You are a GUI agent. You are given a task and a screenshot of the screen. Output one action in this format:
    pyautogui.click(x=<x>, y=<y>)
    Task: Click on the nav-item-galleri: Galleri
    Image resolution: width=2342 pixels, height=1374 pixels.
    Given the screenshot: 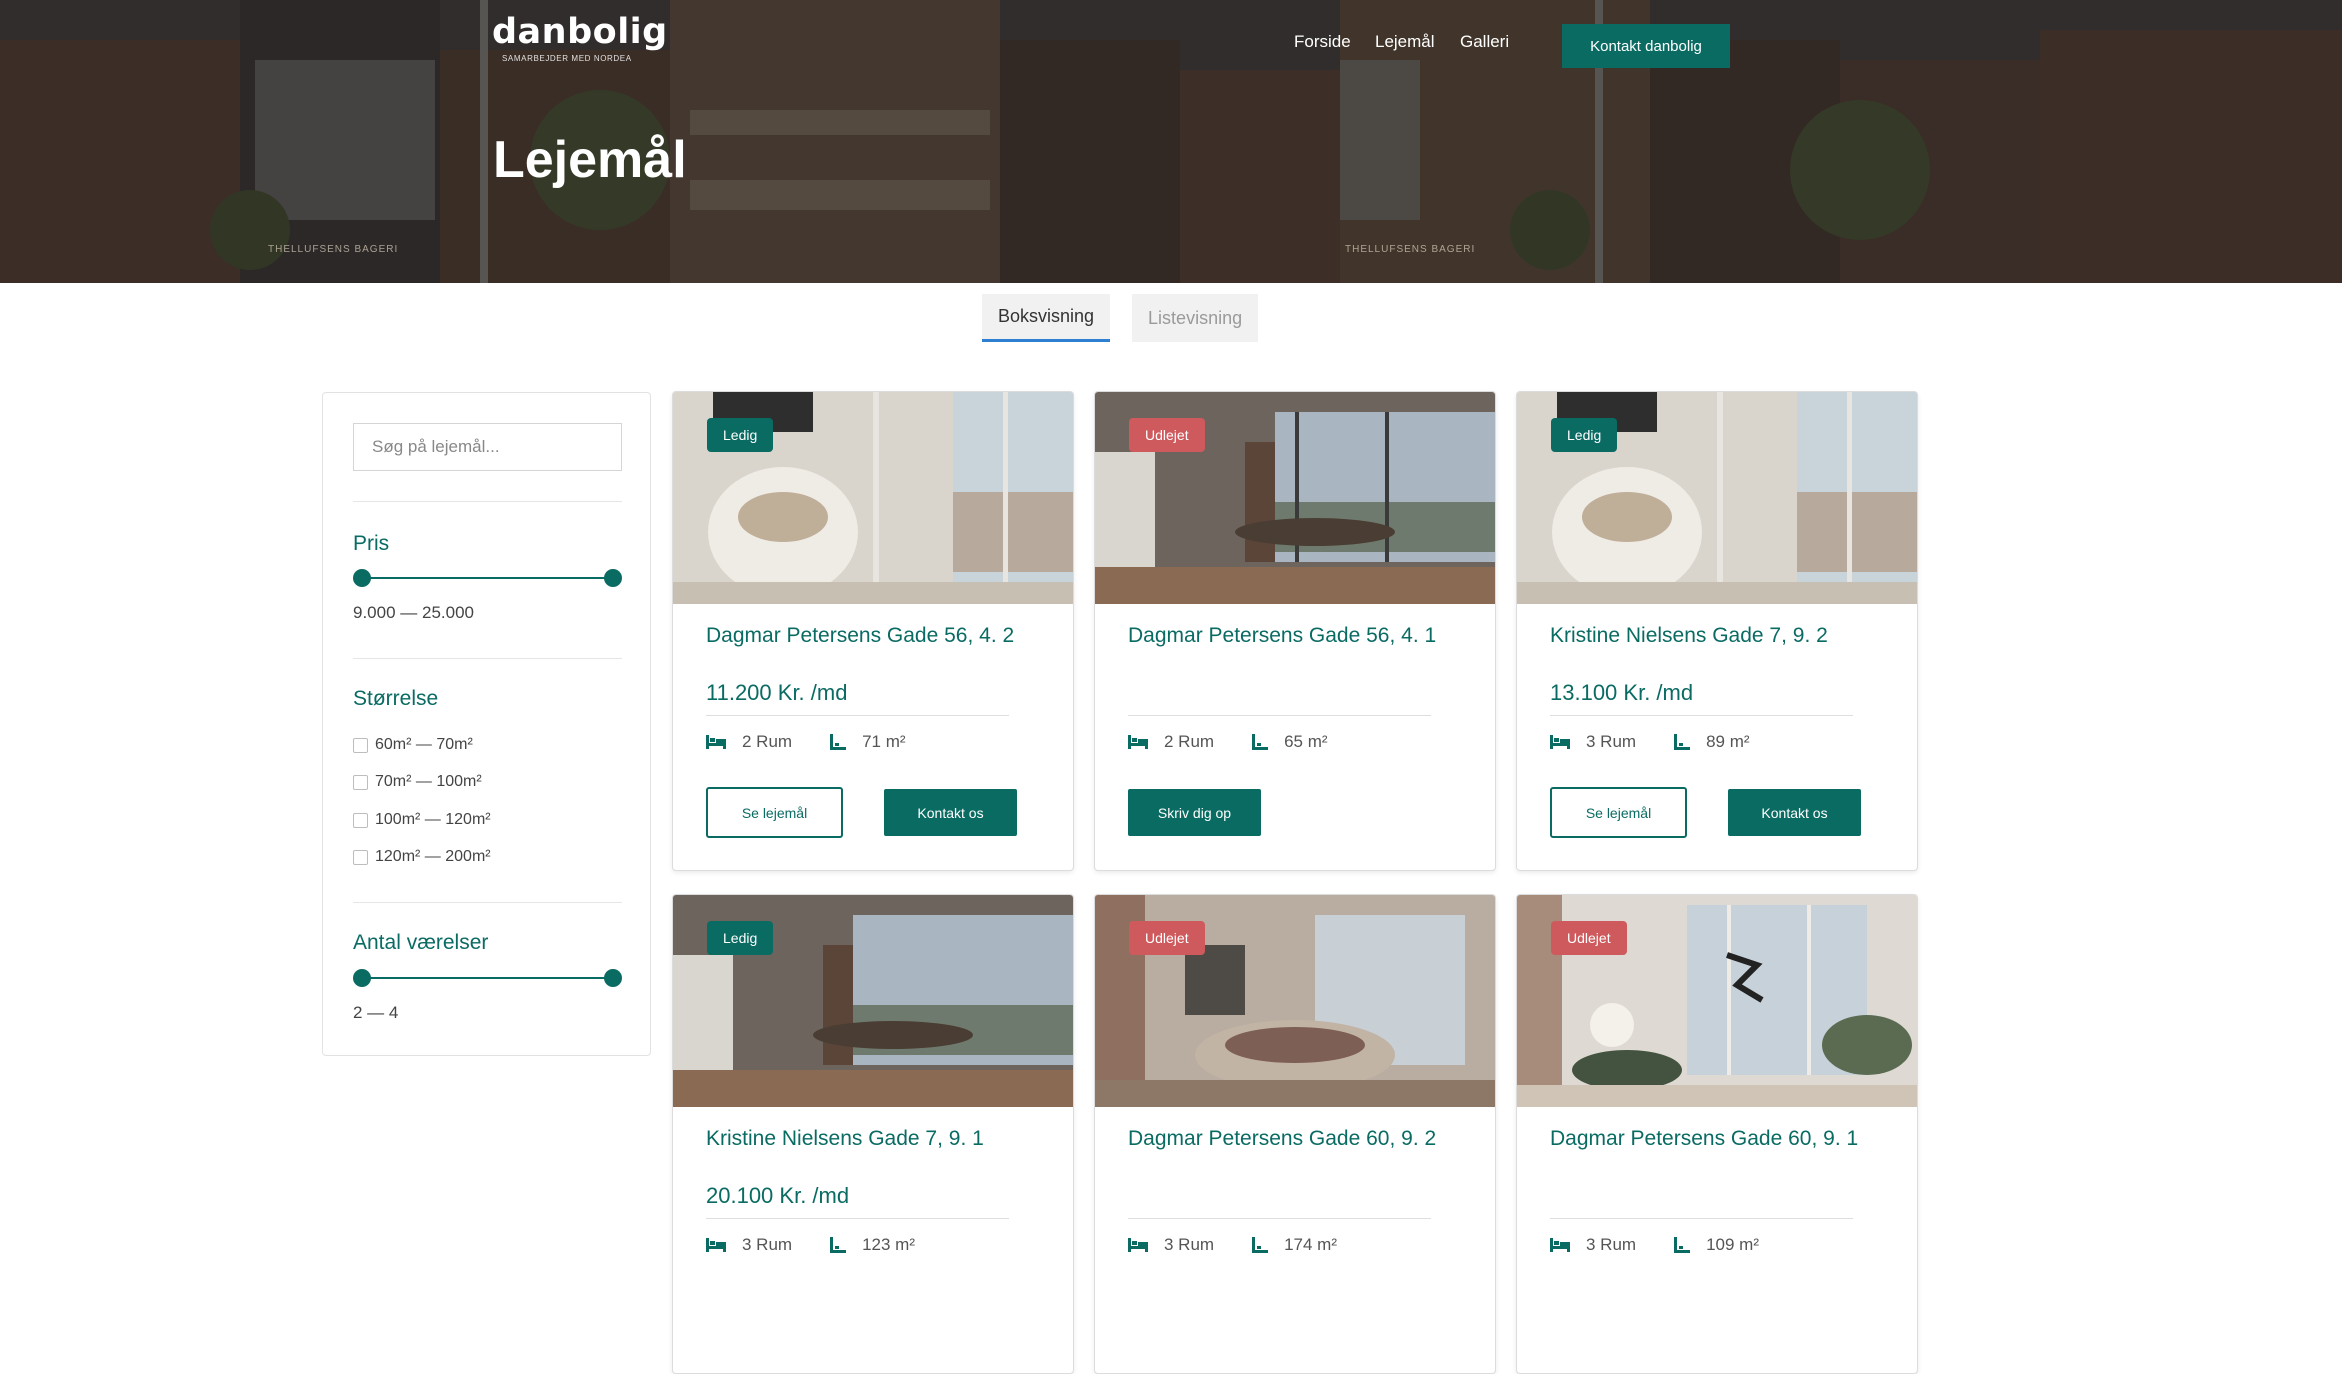 What is the action you would take?
    pyautogui.click(x=1484, y=42)
    